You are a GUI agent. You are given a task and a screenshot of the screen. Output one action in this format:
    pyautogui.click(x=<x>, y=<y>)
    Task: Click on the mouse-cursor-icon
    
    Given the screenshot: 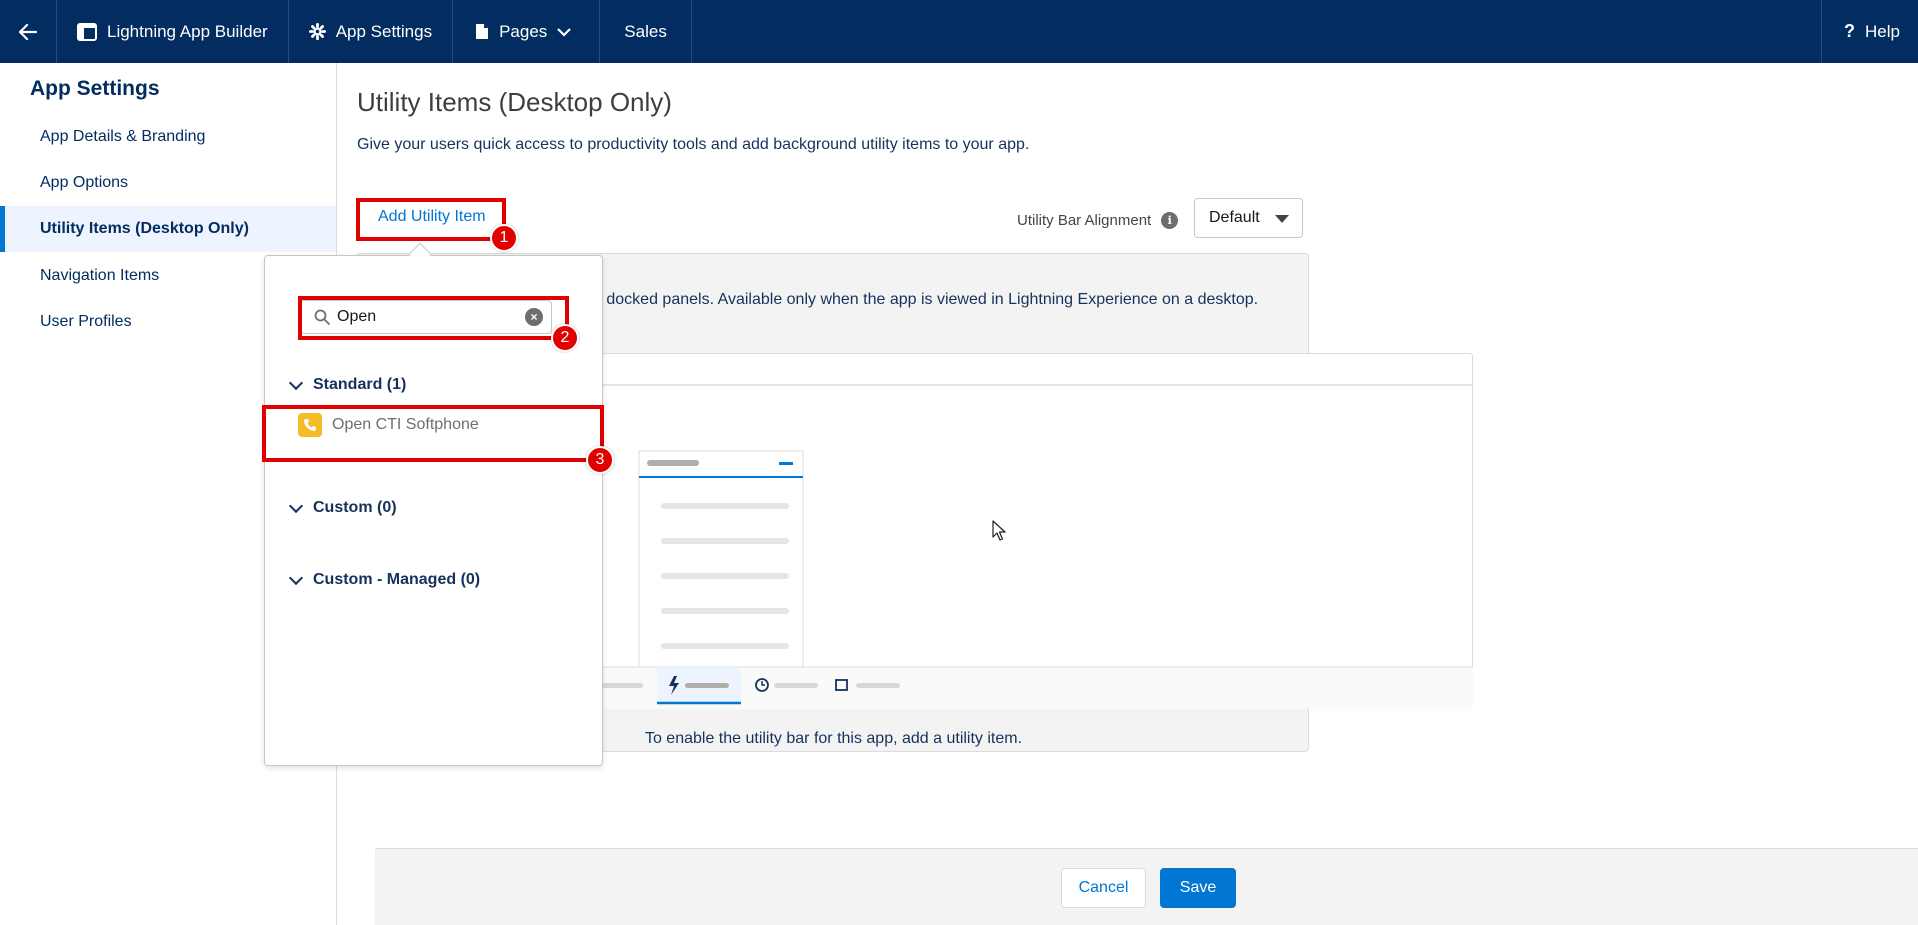 What is the action you would take?
    pyautogui.click(x=999, y=530)
    